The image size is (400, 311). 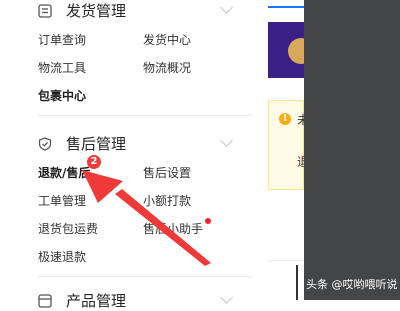 I want to click on section-title-after-sales: 售后管理, so click(x=96, y=144).